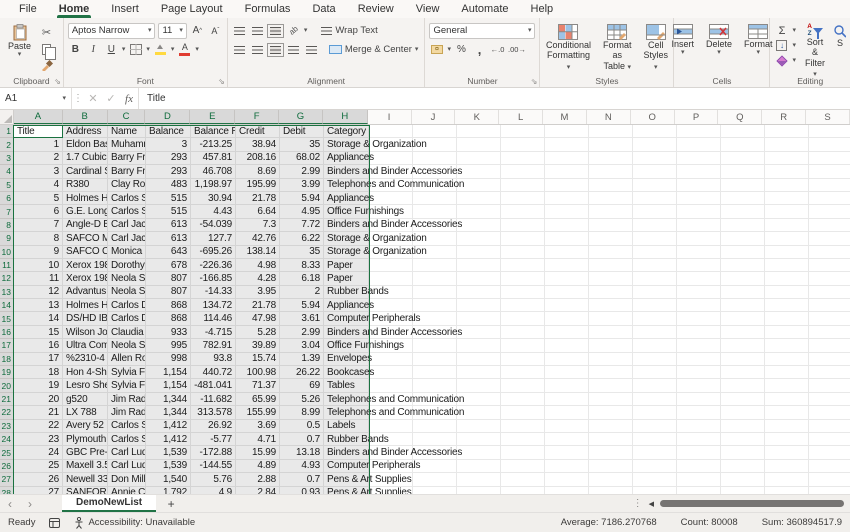  Describe the element at coordinates (461, 49) in the screenshot. I see `percent-style-button: %` at that location.